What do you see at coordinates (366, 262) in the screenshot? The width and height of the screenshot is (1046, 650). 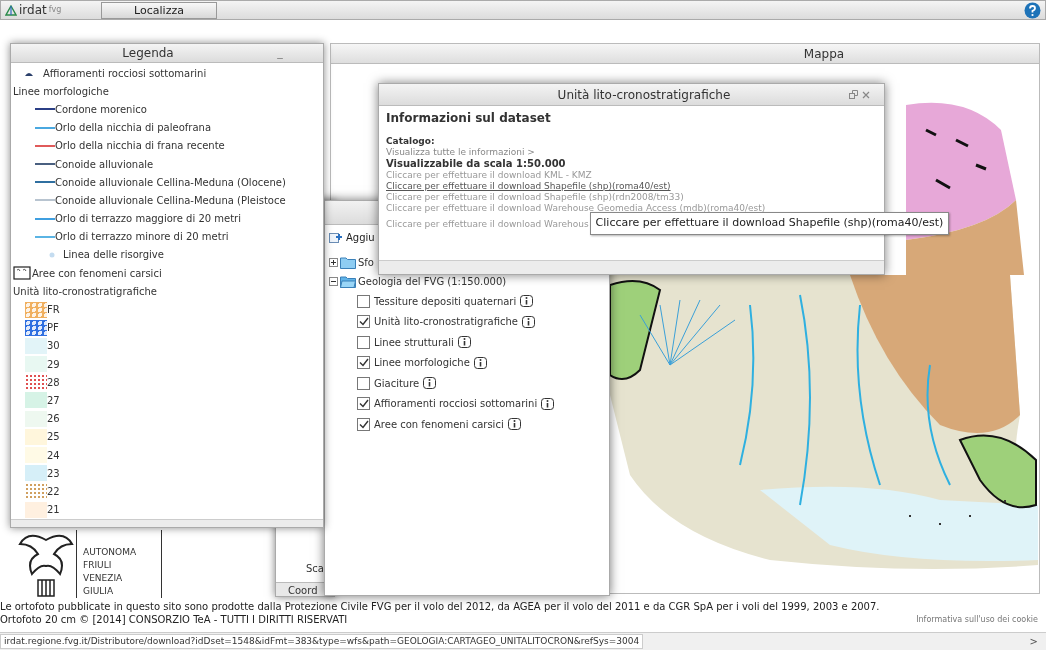 I see `layer-group-label: Sfo` at bounding box center [366, 262].